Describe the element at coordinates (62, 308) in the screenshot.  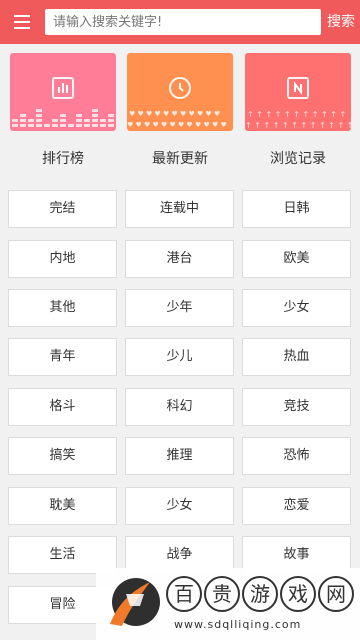
I see `category-button: 其他` at that location.